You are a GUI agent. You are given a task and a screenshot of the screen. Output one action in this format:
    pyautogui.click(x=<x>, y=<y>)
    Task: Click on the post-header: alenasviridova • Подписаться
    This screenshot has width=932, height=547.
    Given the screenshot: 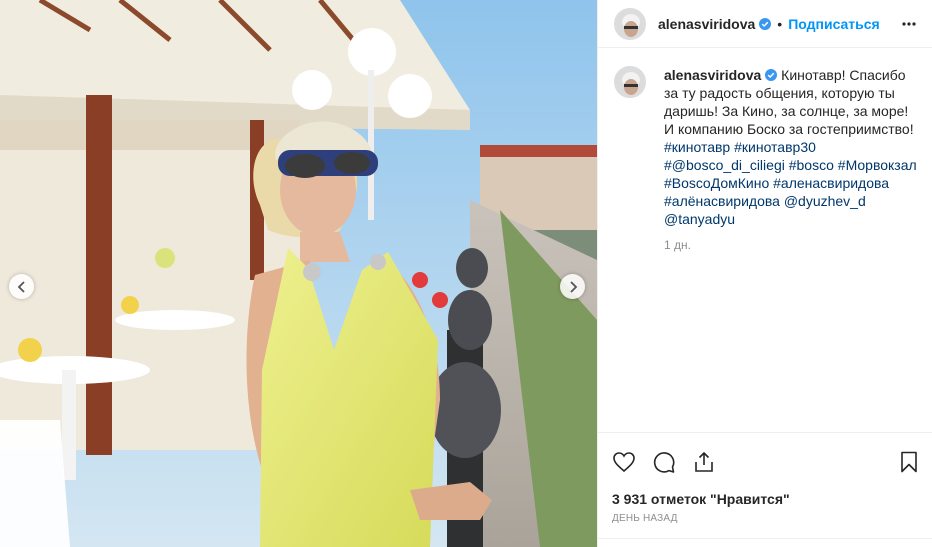 What is the action you would take?
    pyautogui.click(x=765, y=24)
    